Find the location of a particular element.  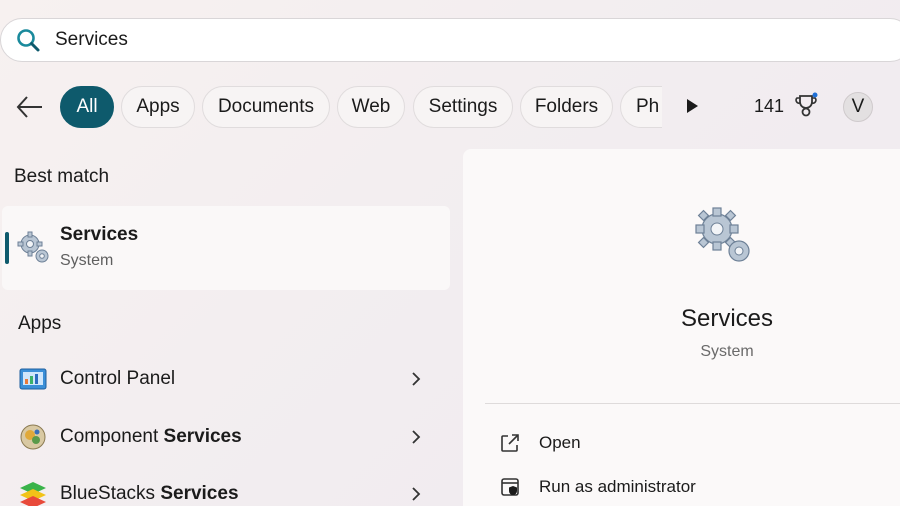

list-item-label: BlueStacks Services is located at coordinates (149, 493).